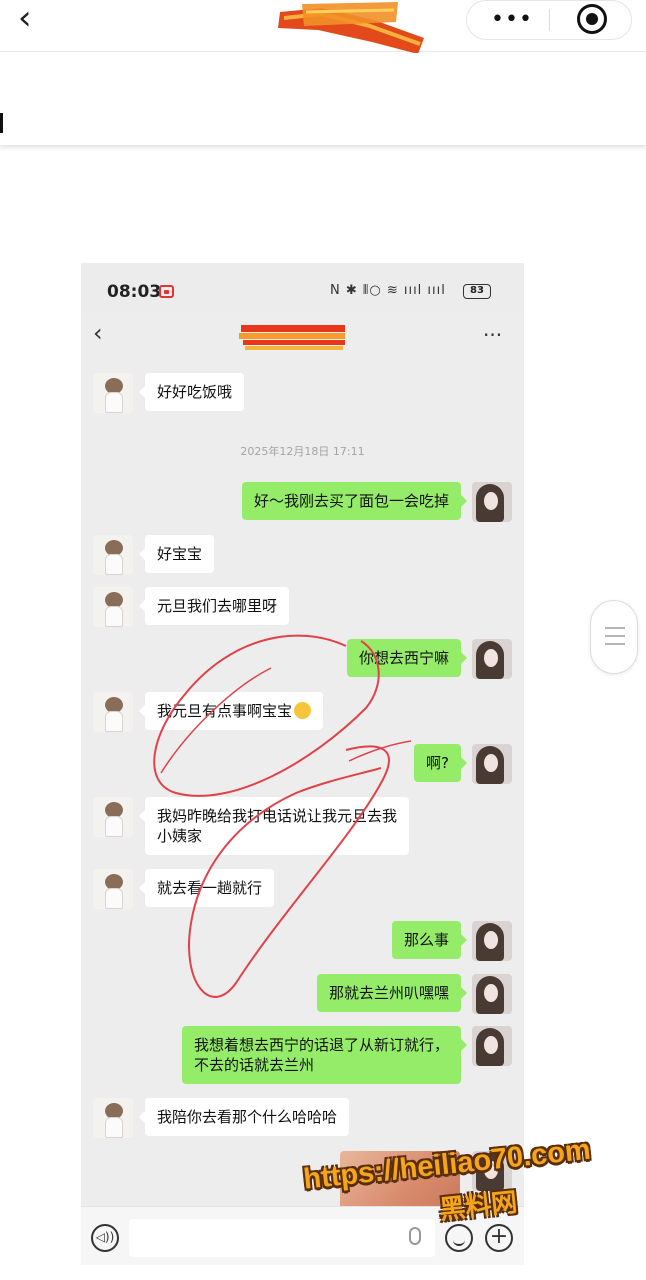 The width and height of the screenshot is (646, 1280). Describe the element at coordinates (303, 710) in the screenshot. I see `emoji-icon` at that location.